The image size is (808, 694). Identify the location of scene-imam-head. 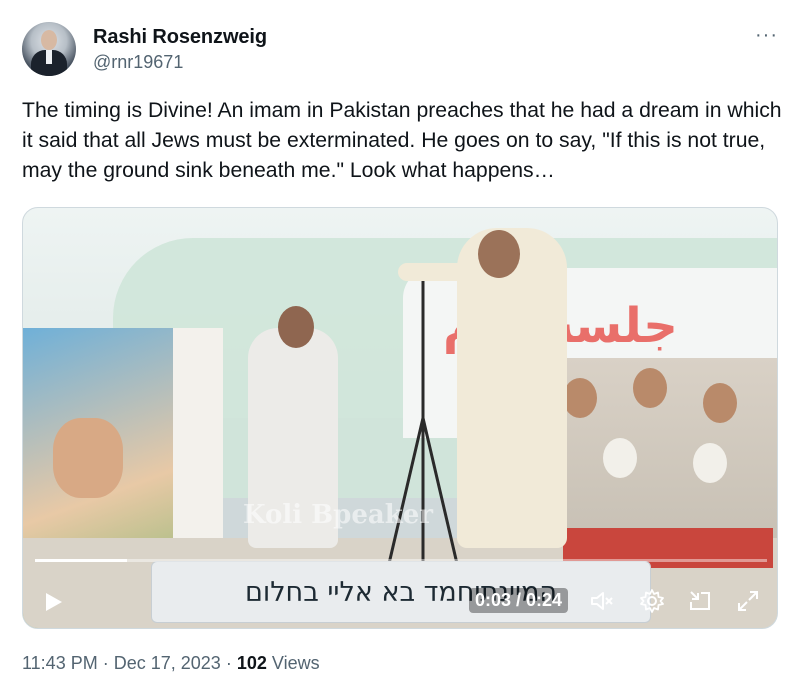
(499, 254).